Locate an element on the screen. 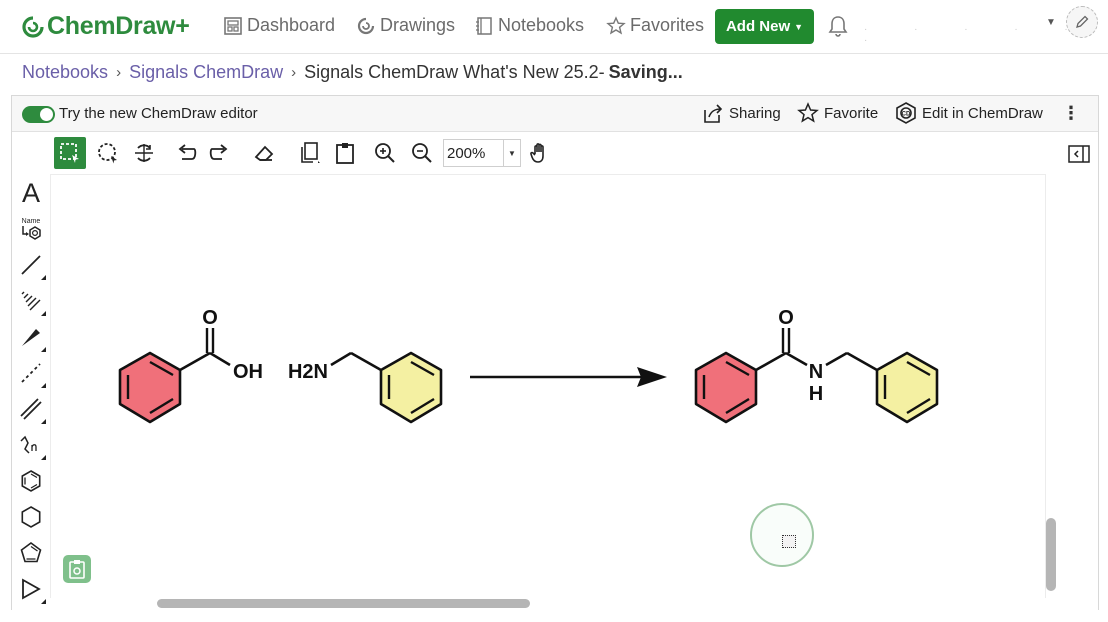  add-new-label: Add New is located at coordinates (758, 26).